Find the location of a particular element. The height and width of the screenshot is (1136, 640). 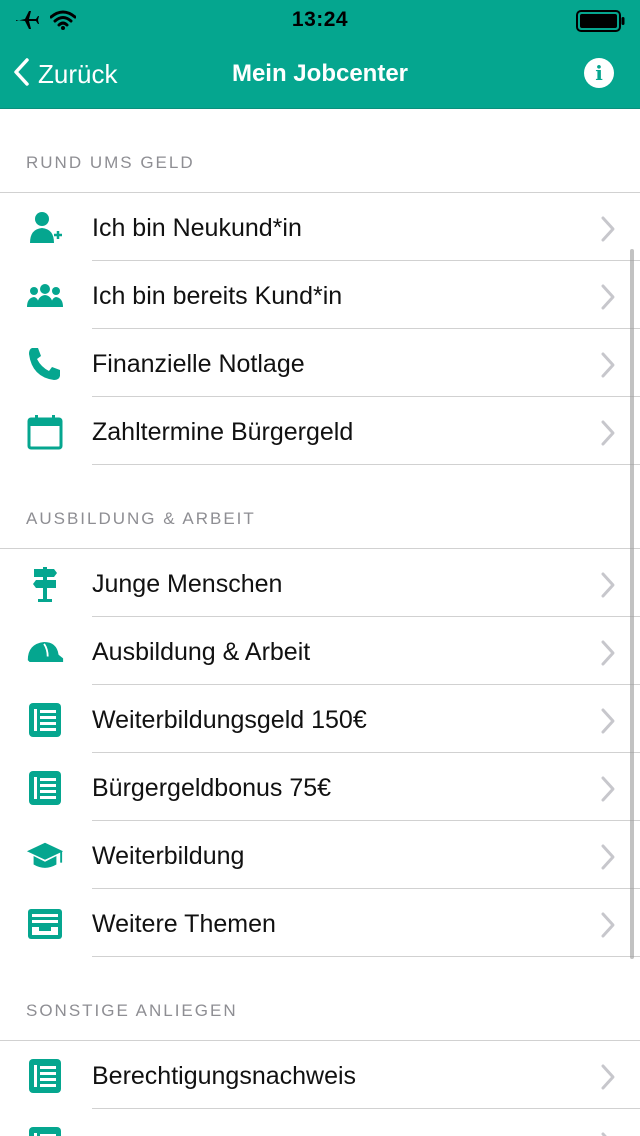

graduation-cap-icon is located at coordinates (45, 856).